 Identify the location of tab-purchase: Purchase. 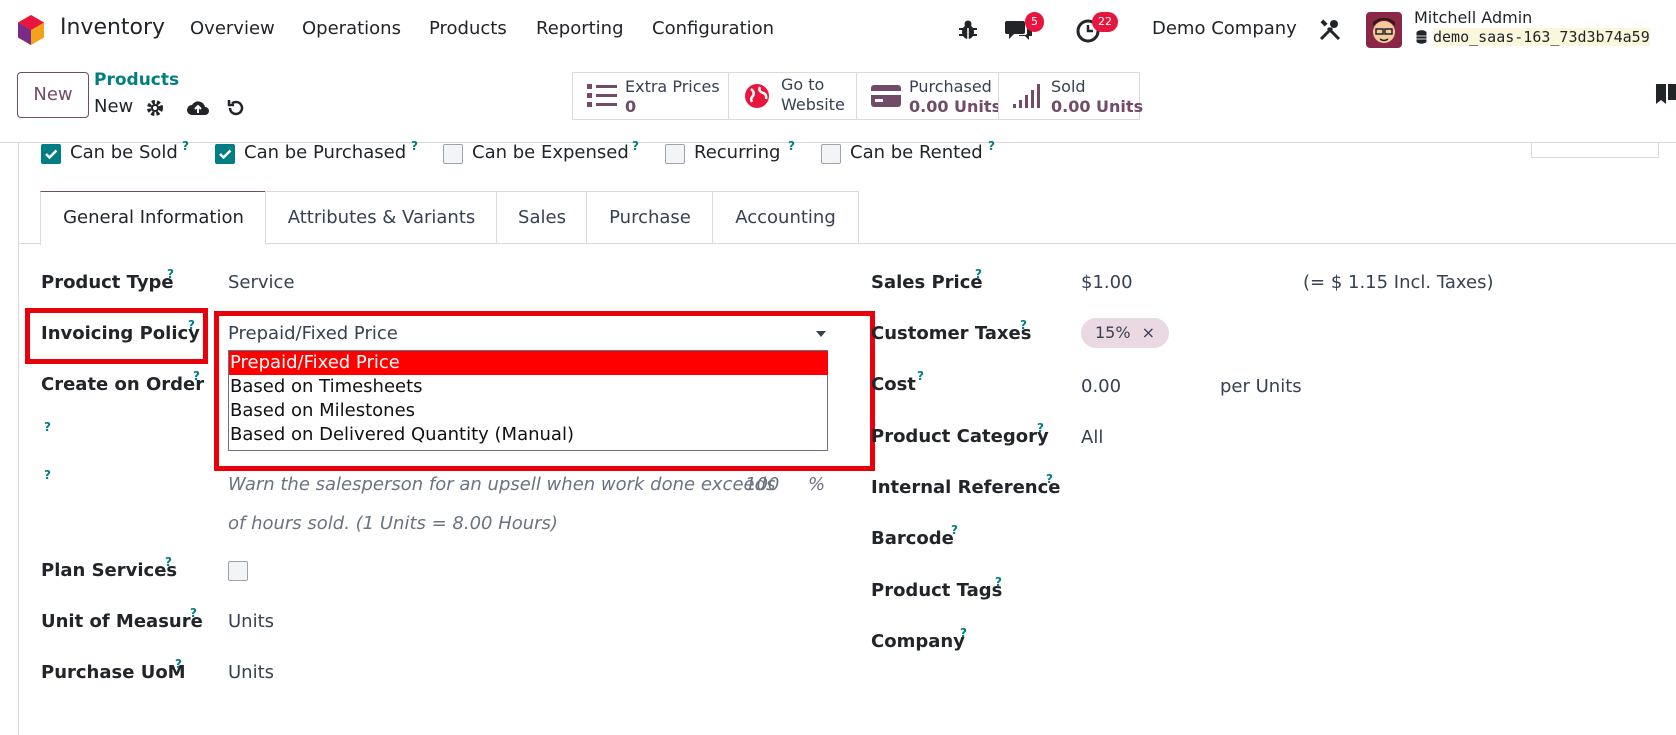
(650, 217).